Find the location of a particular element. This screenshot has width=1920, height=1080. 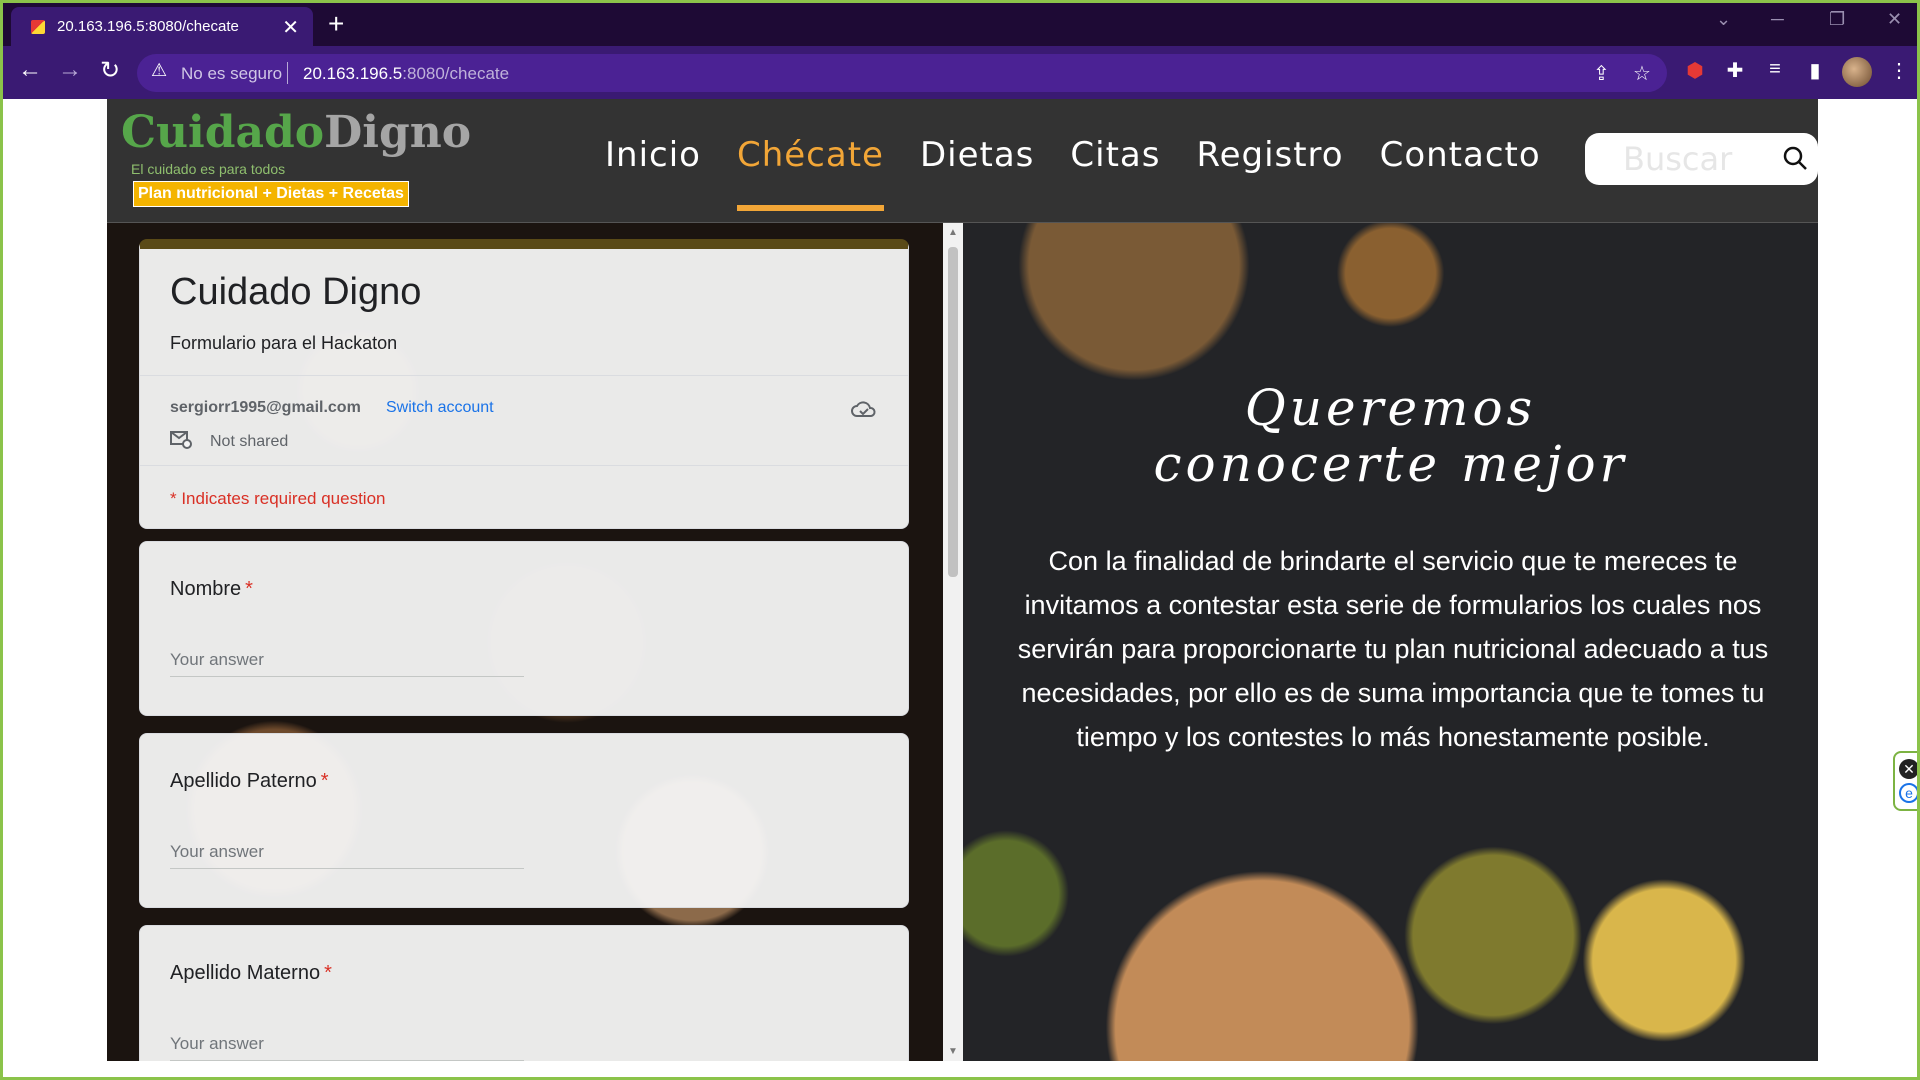

logo-part-1: Cuidado is located at coordinates (223, 132).